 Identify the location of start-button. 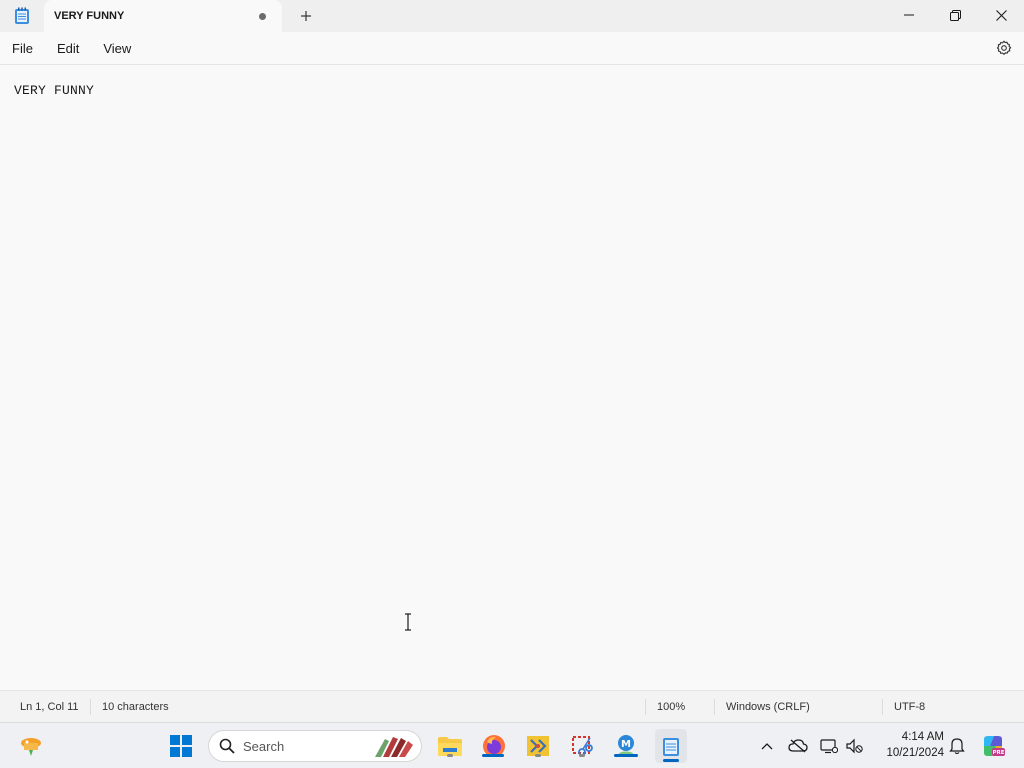
(181, 746).